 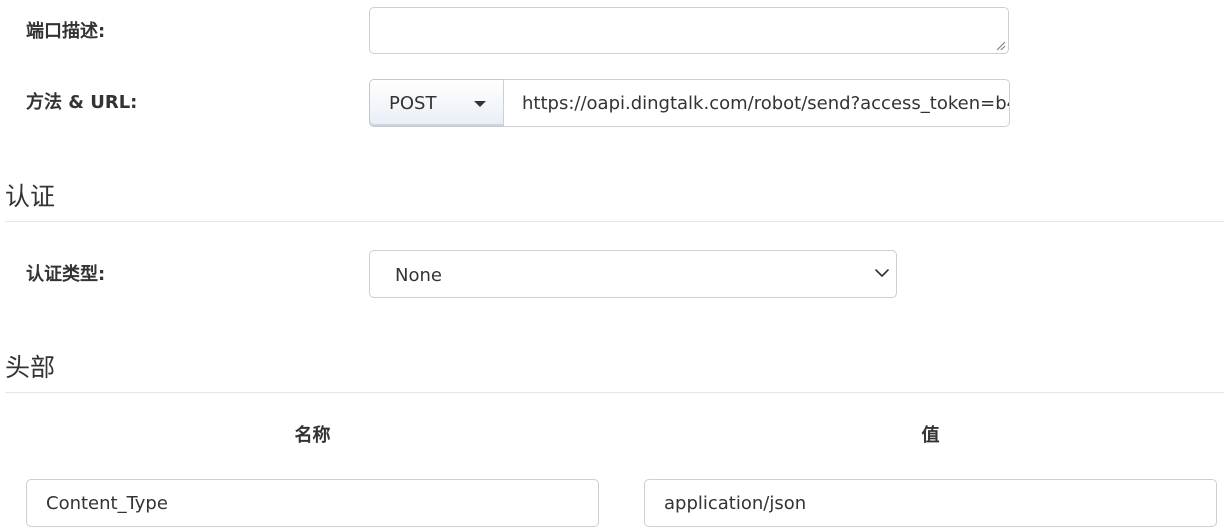 I want to click on method-url-label: 方法 & URL:, so click(x=82, y=102).